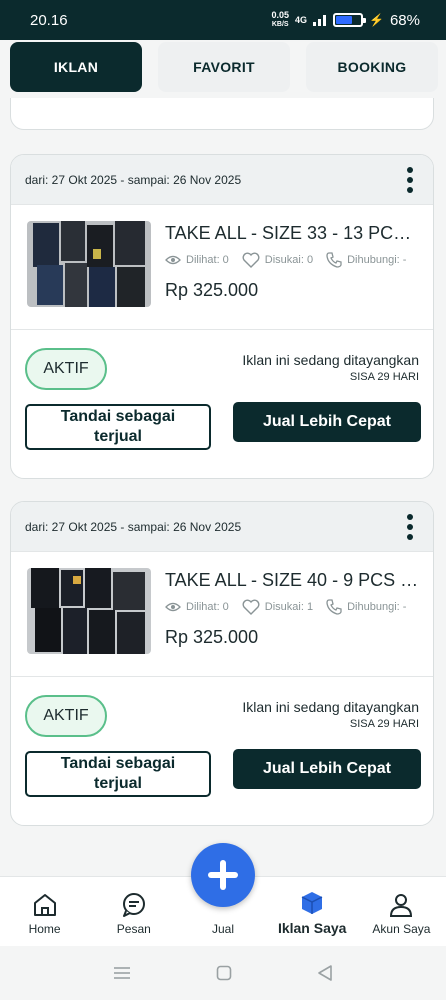  What do you see at coordinates (76, 67) in the screenshot?
I see `tab-iklan: IKLAN` at bounding box center [76, 67].